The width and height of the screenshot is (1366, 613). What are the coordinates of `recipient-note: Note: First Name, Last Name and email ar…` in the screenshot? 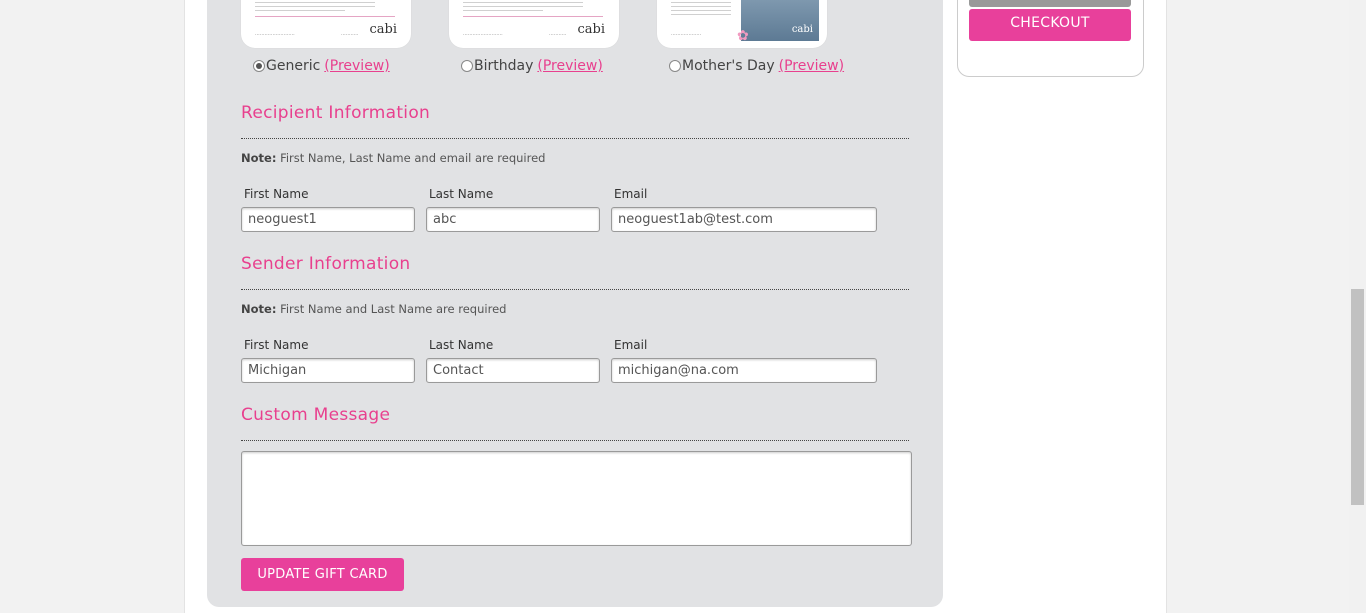 It's located at (393, 158).